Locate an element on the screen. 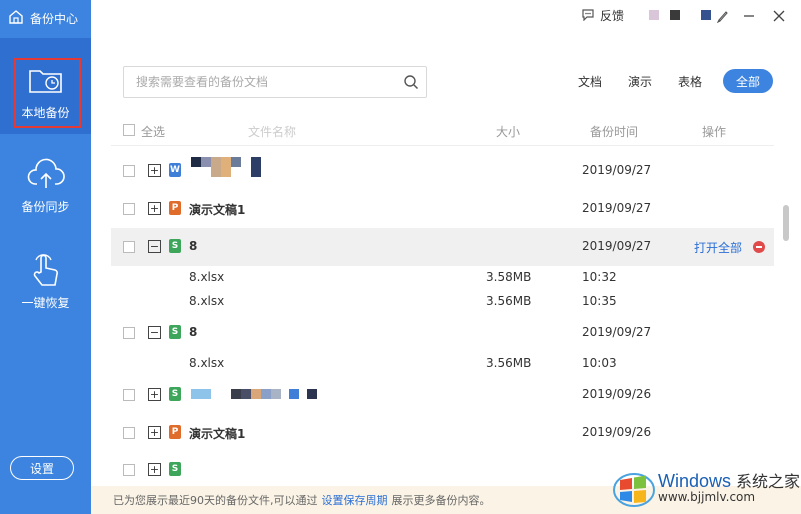 Image resolution: width=801 pixels, height=514 pixels. sidebar-item-backup-sync: 备份同步 is located at coordinates (45, 186).